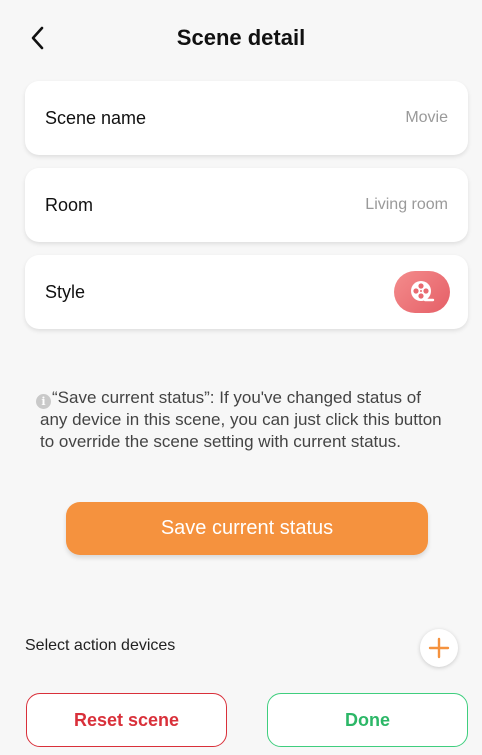 The height and width of the screenshot is (755, 482). I want to click on room-value: Living room, so click(406, 204).